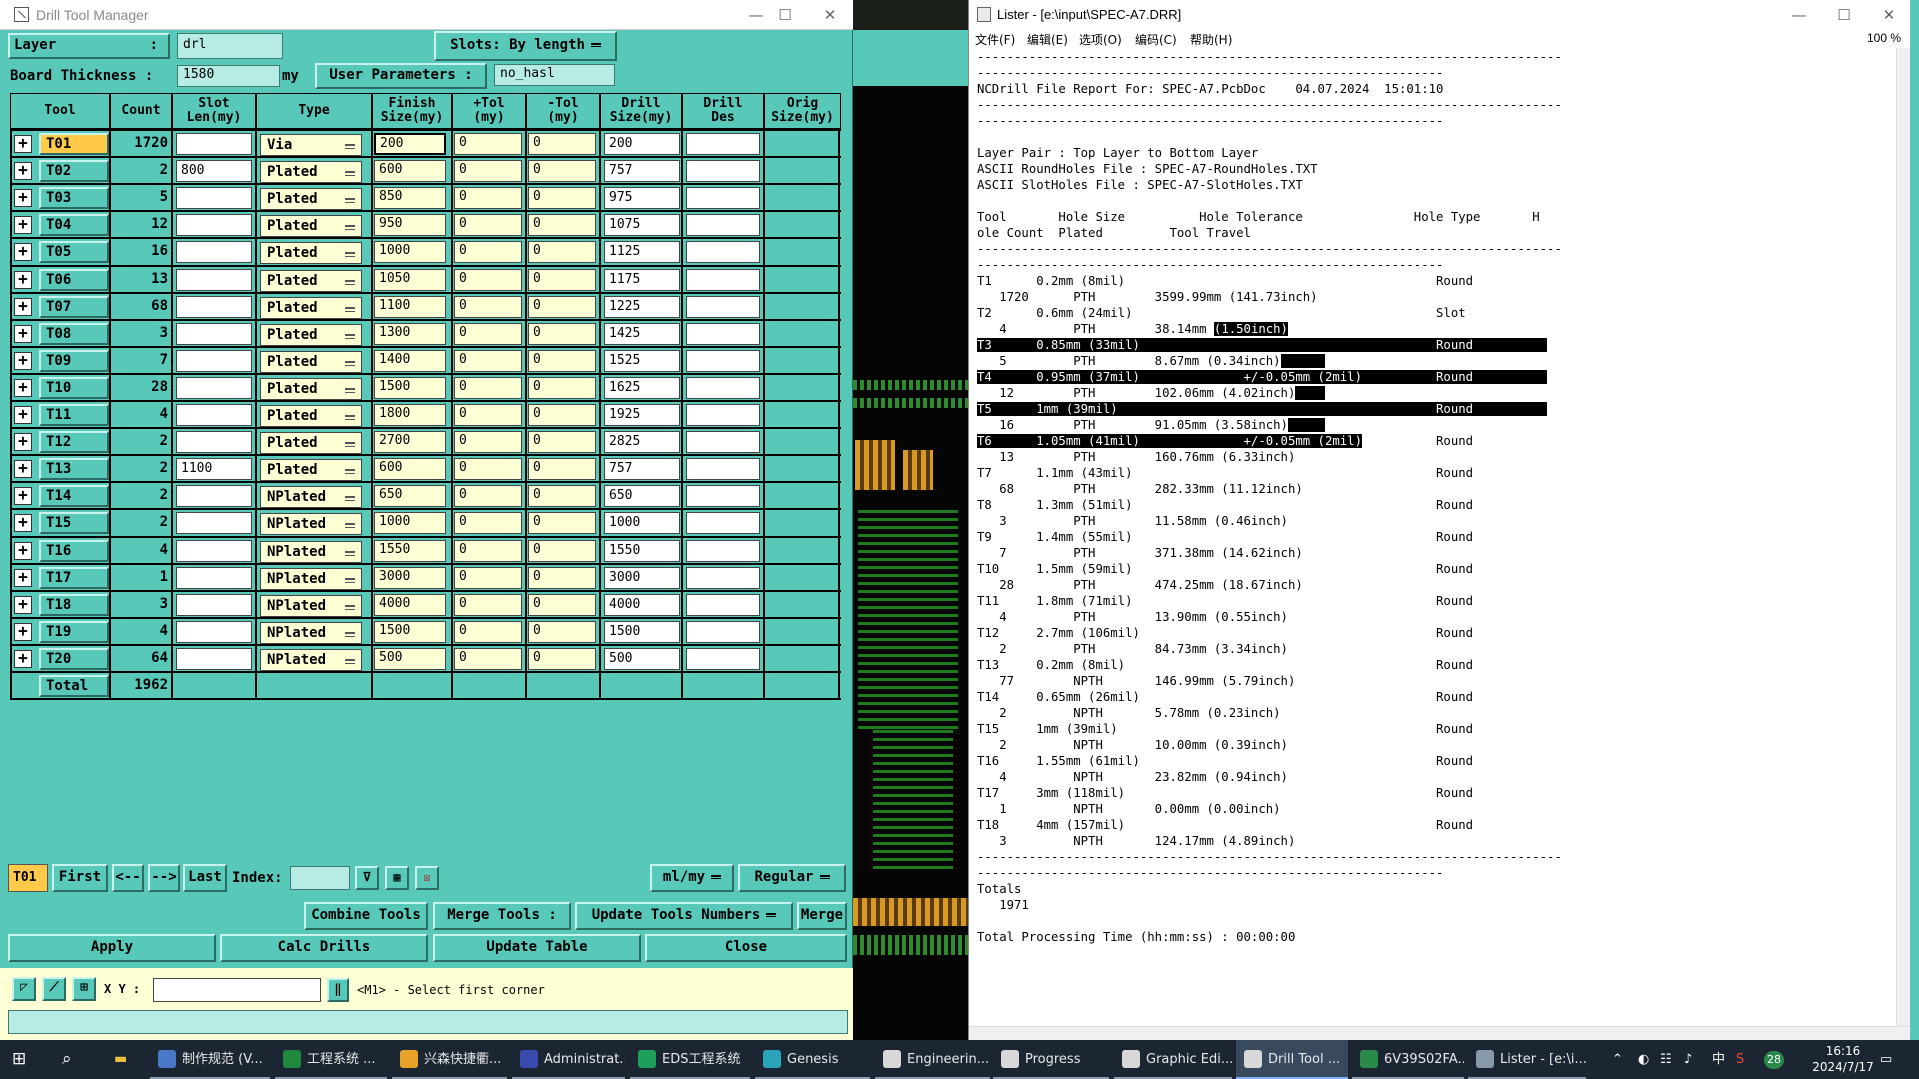 The height and width of the screenshot is (1079, 1919). What do you see at coordinates (112, 948) in the screenshot?
I see `apply-button: Apply` at bounding box center [112, 948].